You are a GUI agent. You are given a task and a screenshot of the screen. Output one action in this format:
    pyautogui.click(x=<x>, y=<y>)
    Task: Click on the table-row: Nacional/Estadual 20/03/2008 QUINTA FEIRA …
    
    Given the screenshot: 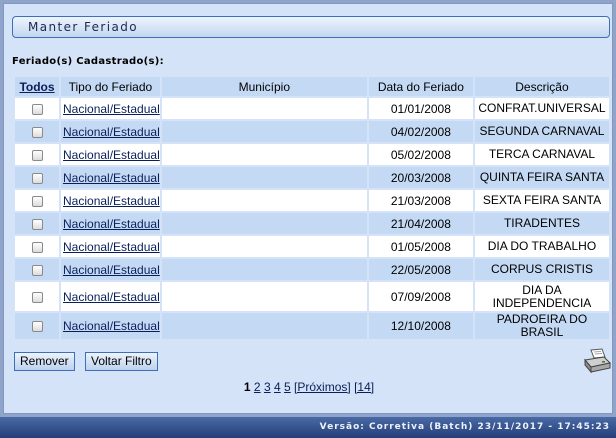 What is the action you would take?
    pyautogui.click(x=312, y=177)
    